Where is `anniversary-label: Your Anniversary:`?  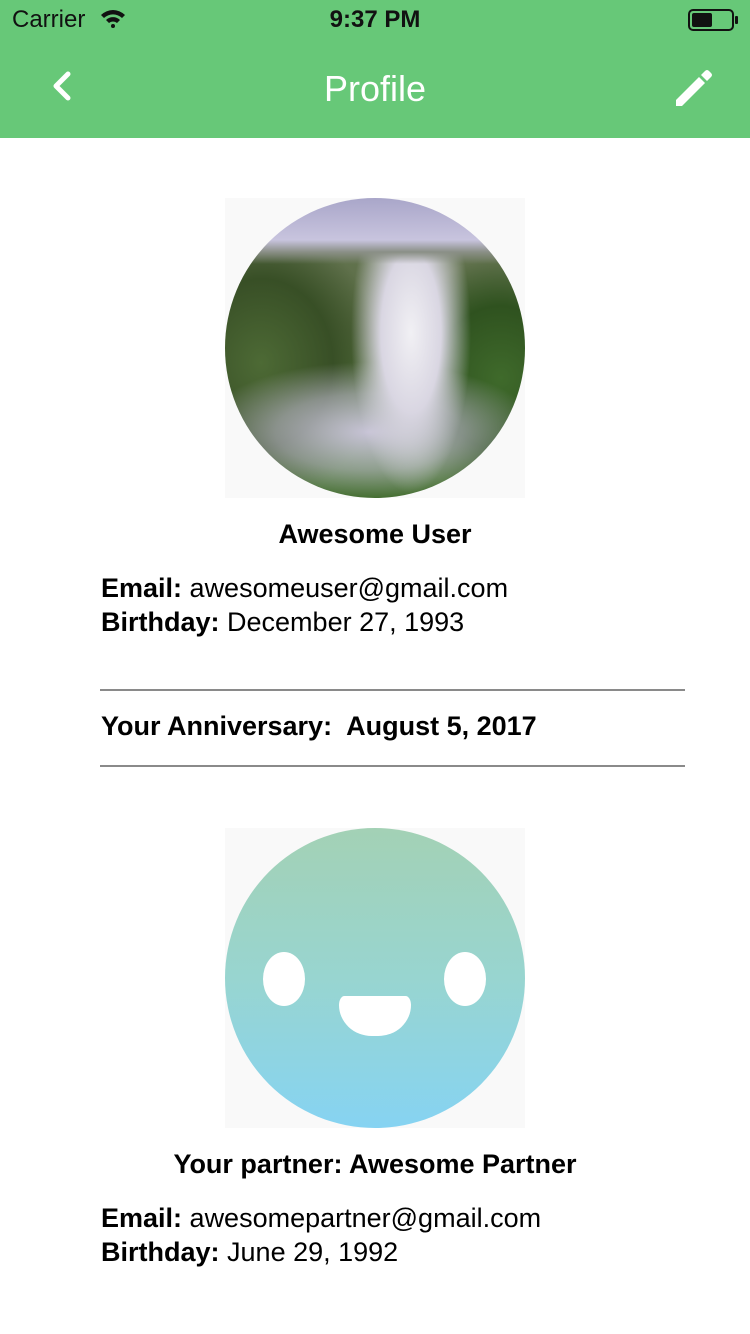 anniversary-label: Your Anniversary: is located at coordinates (217, 726).